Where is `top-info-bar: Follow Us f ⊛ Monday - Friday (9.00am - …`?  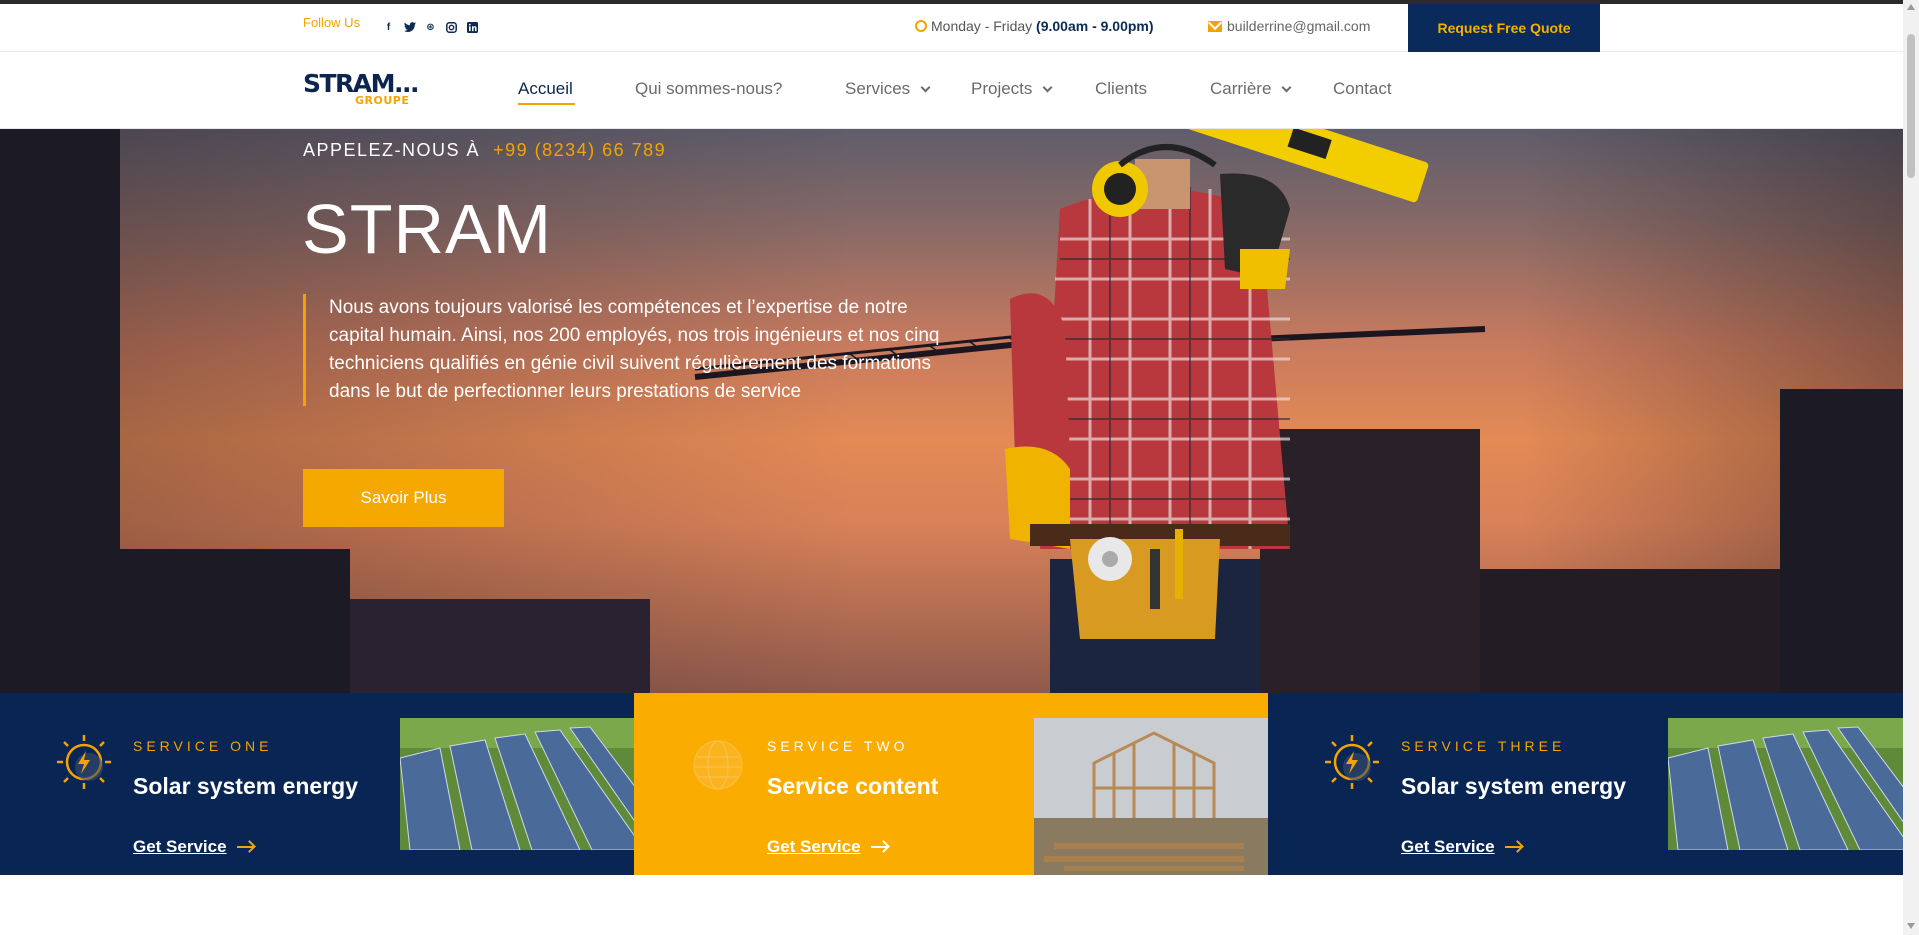
top-info-bar: Follow Us f ⊛ Monday - Friday (9.00am - … is located at coordinates (951, 28).